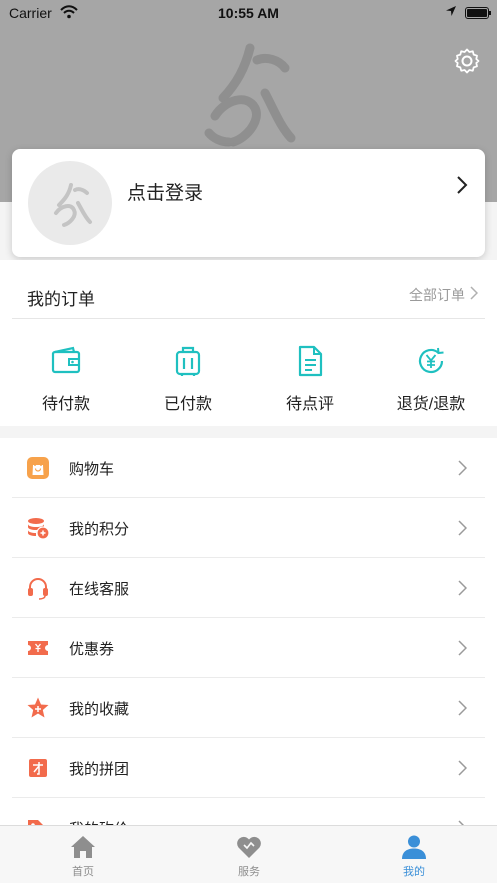 The image size is (497, 883). Describe the element at coordinates (188, 384) in the screenshot. I see `order-paid: 已付款` at that location.